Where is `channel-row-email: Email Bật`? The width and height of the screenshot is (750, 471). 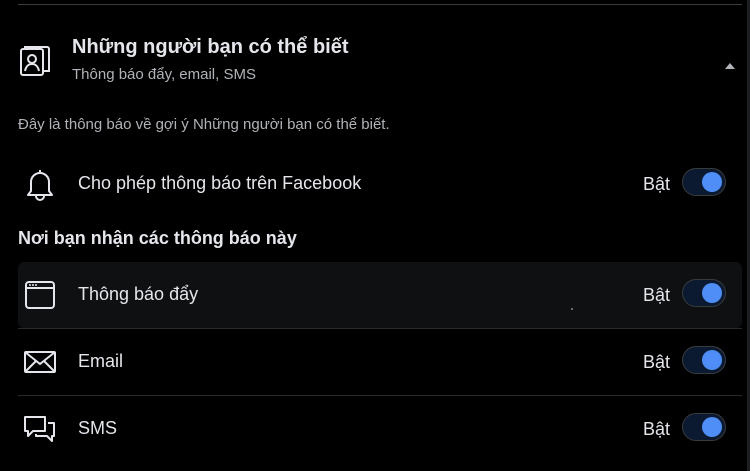
channel-row-email: Email Bật is located at coordinates (380, 362).